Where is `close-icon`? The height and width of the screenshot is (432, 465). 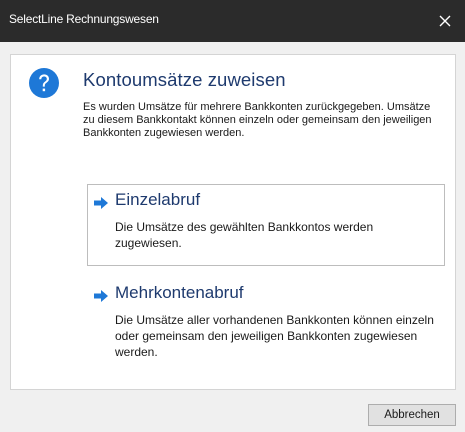
close-icon is located at coordinates (445, 21).